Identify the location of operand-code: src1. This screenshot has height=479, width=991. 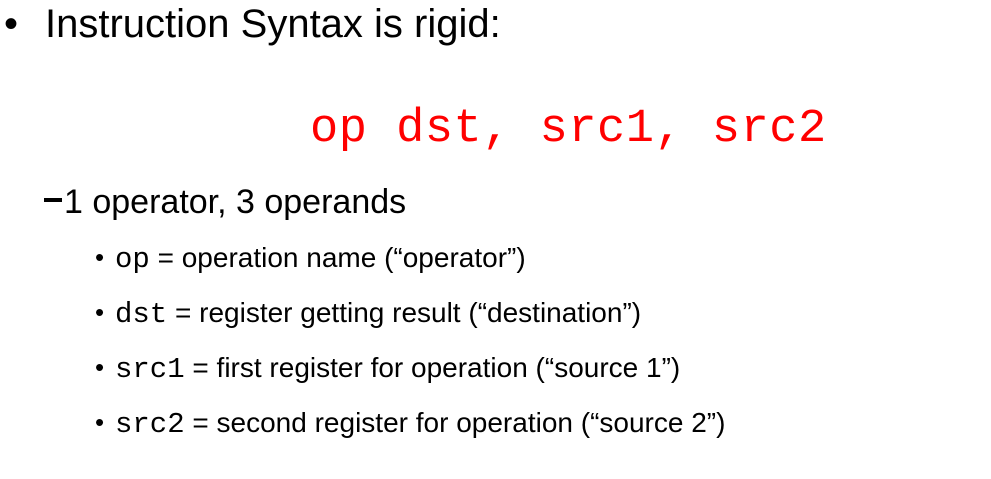
(150, 369).